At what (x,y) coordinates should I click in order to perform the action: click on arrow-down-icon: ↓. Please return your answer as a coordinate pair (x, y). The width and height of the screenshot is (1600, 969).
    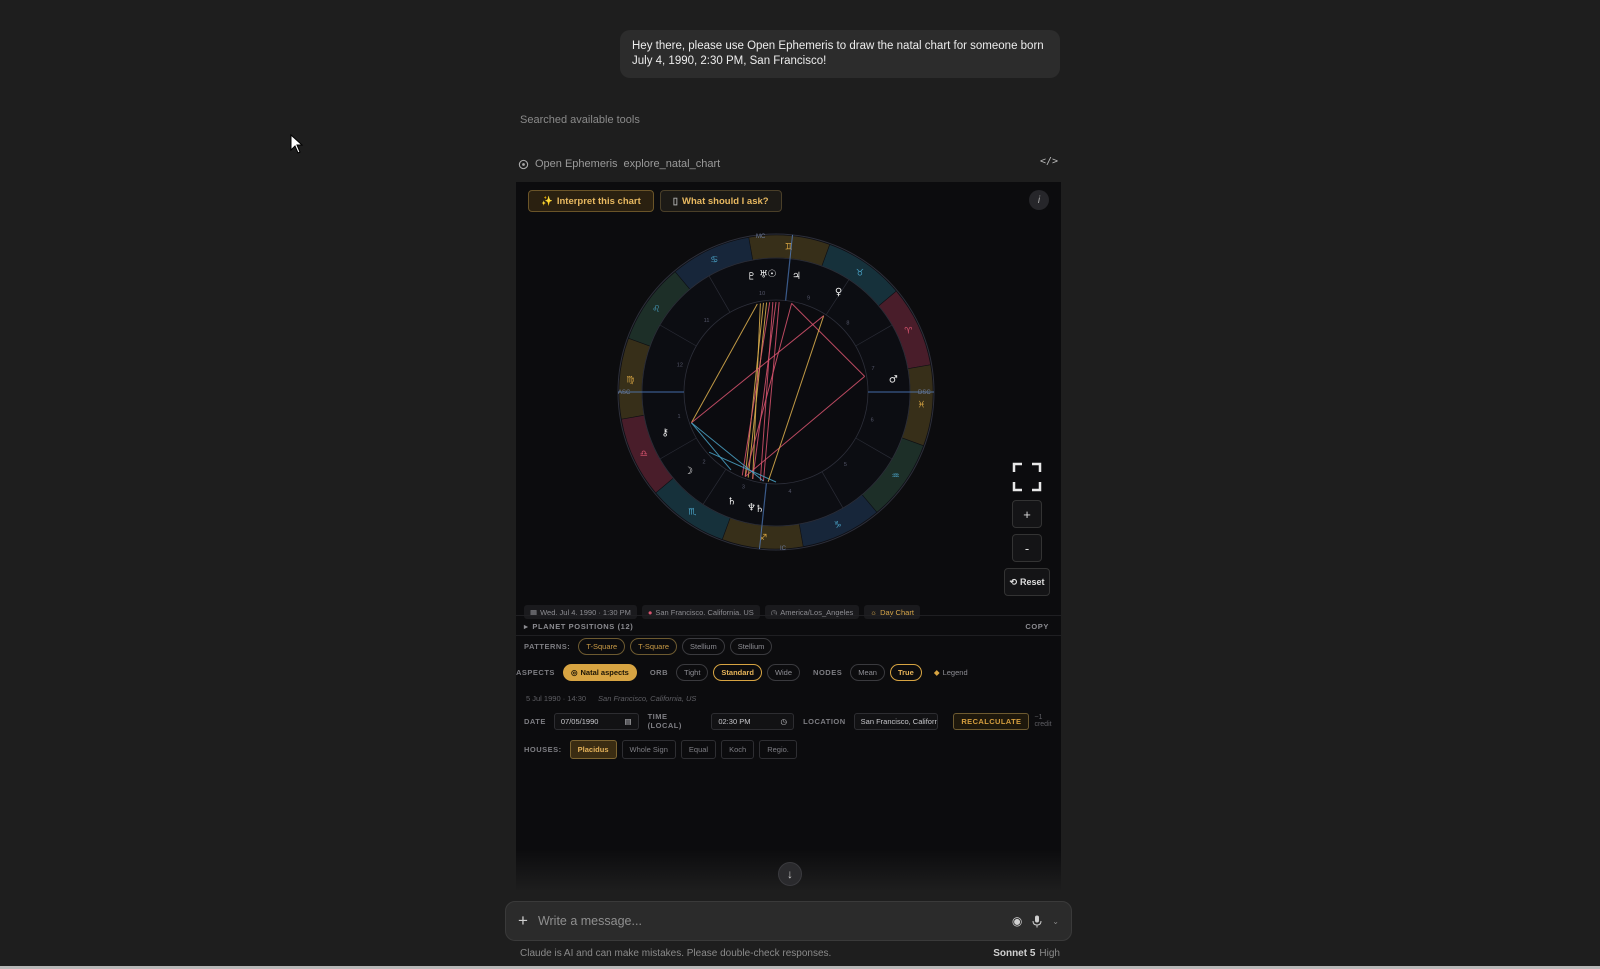
    Looking at the image, I should click on (790, 874).